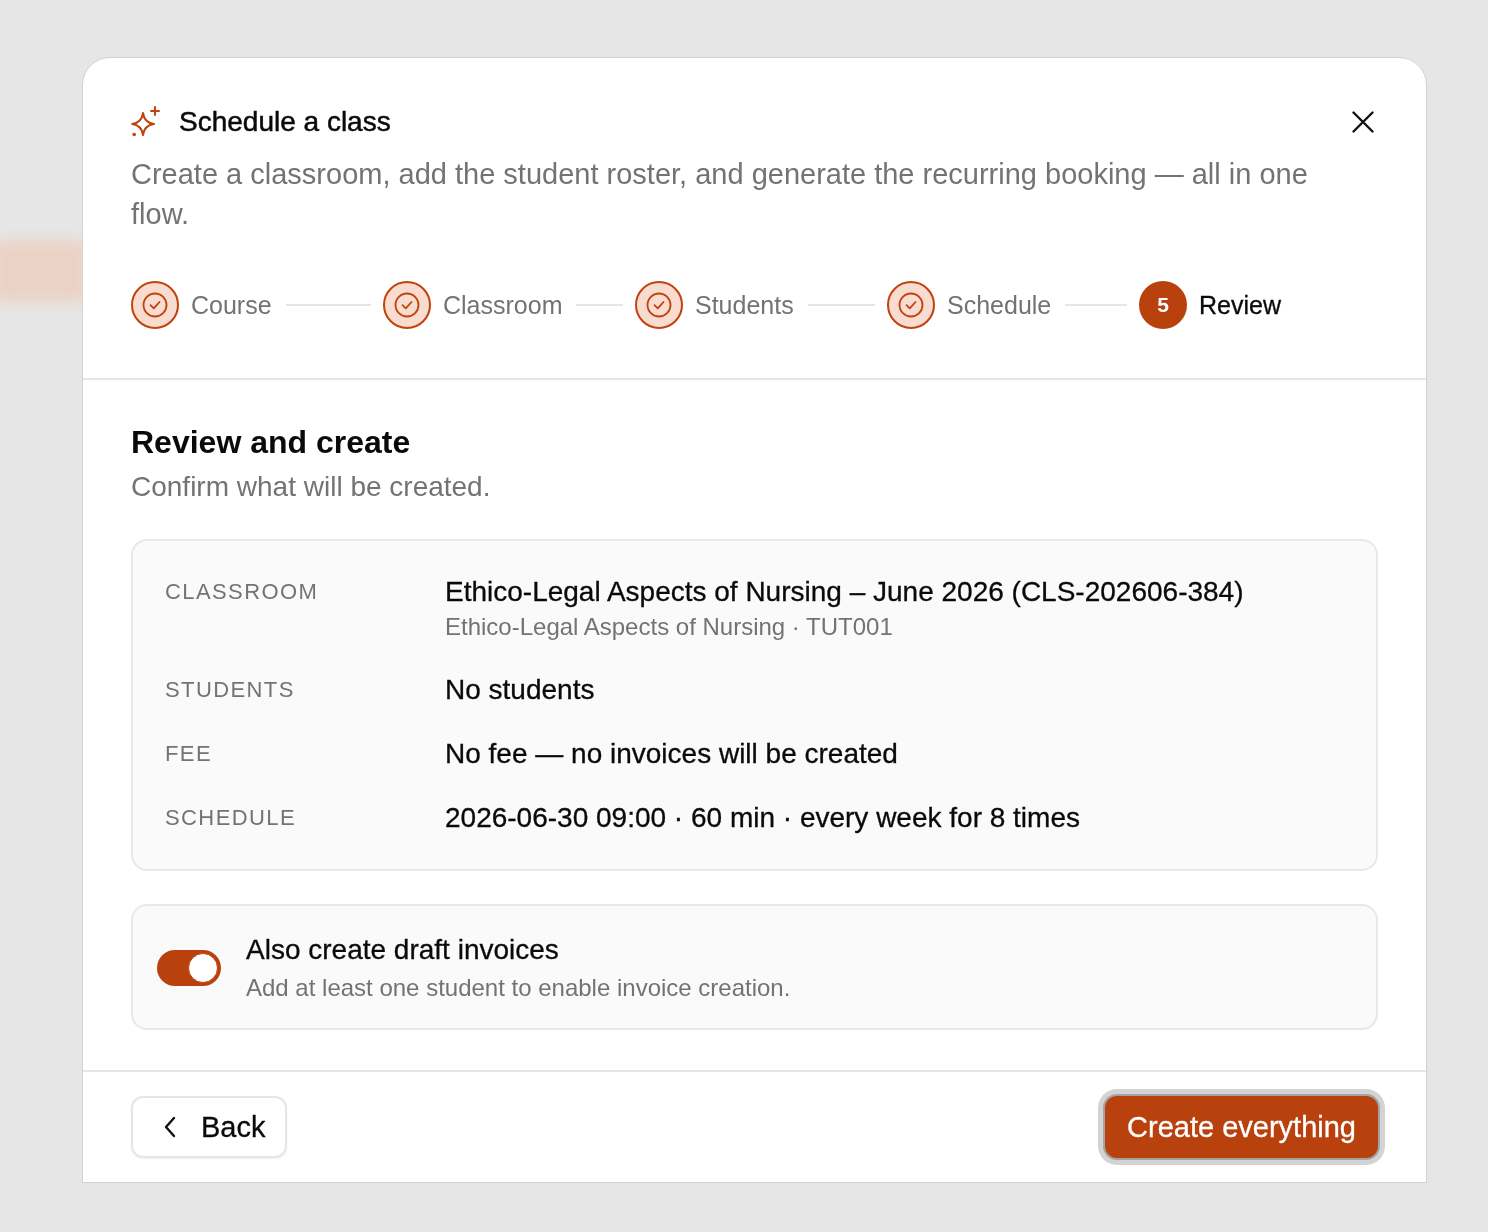 The height and width of the screenshot is (1232, 1488). Describe the element at coordinates (844, 592) in the screenshot. I see `summary-value: Ethico-Legal Aspects of Nursing – June 2026 (CLS-202606-384)` at that location.